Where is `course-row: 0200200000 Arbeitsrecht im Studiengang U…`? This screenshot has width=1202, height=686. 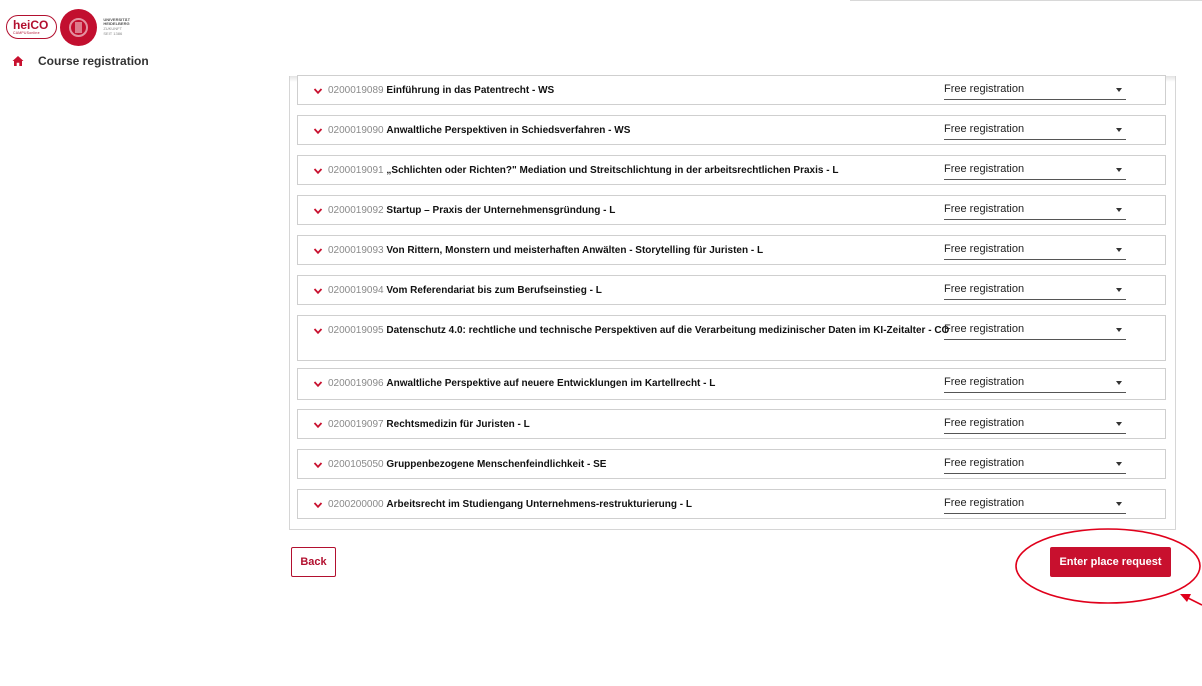
course-row: 0200200000 Arbeitsrecht im Studiengang U… is located at coordinates (731, 504).